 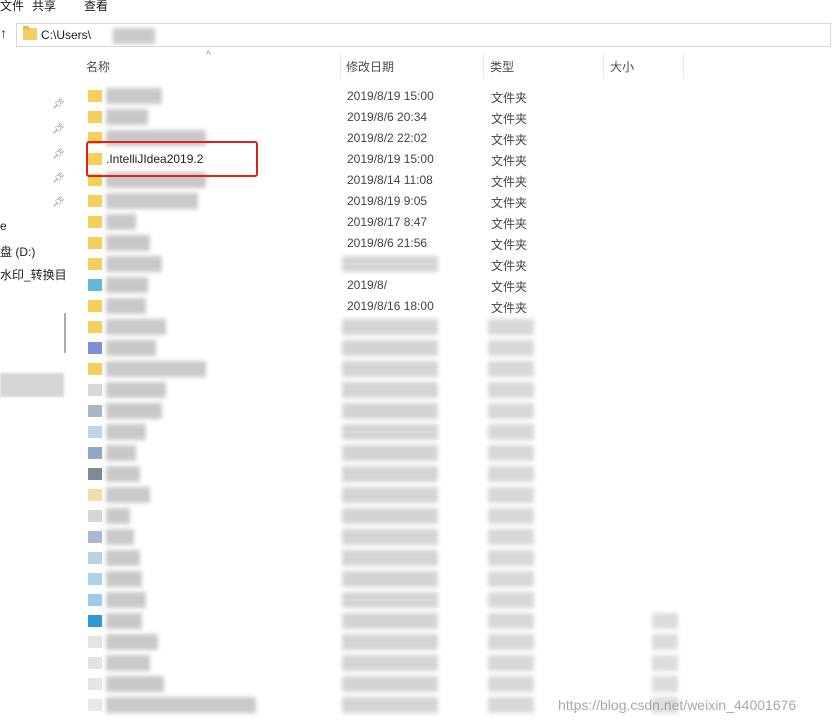 What do you see at coordinates (17, 251) in the screenshot?
I see `nav-item-drive-d: 盘 (D:)` at bounding box center [17, 251].